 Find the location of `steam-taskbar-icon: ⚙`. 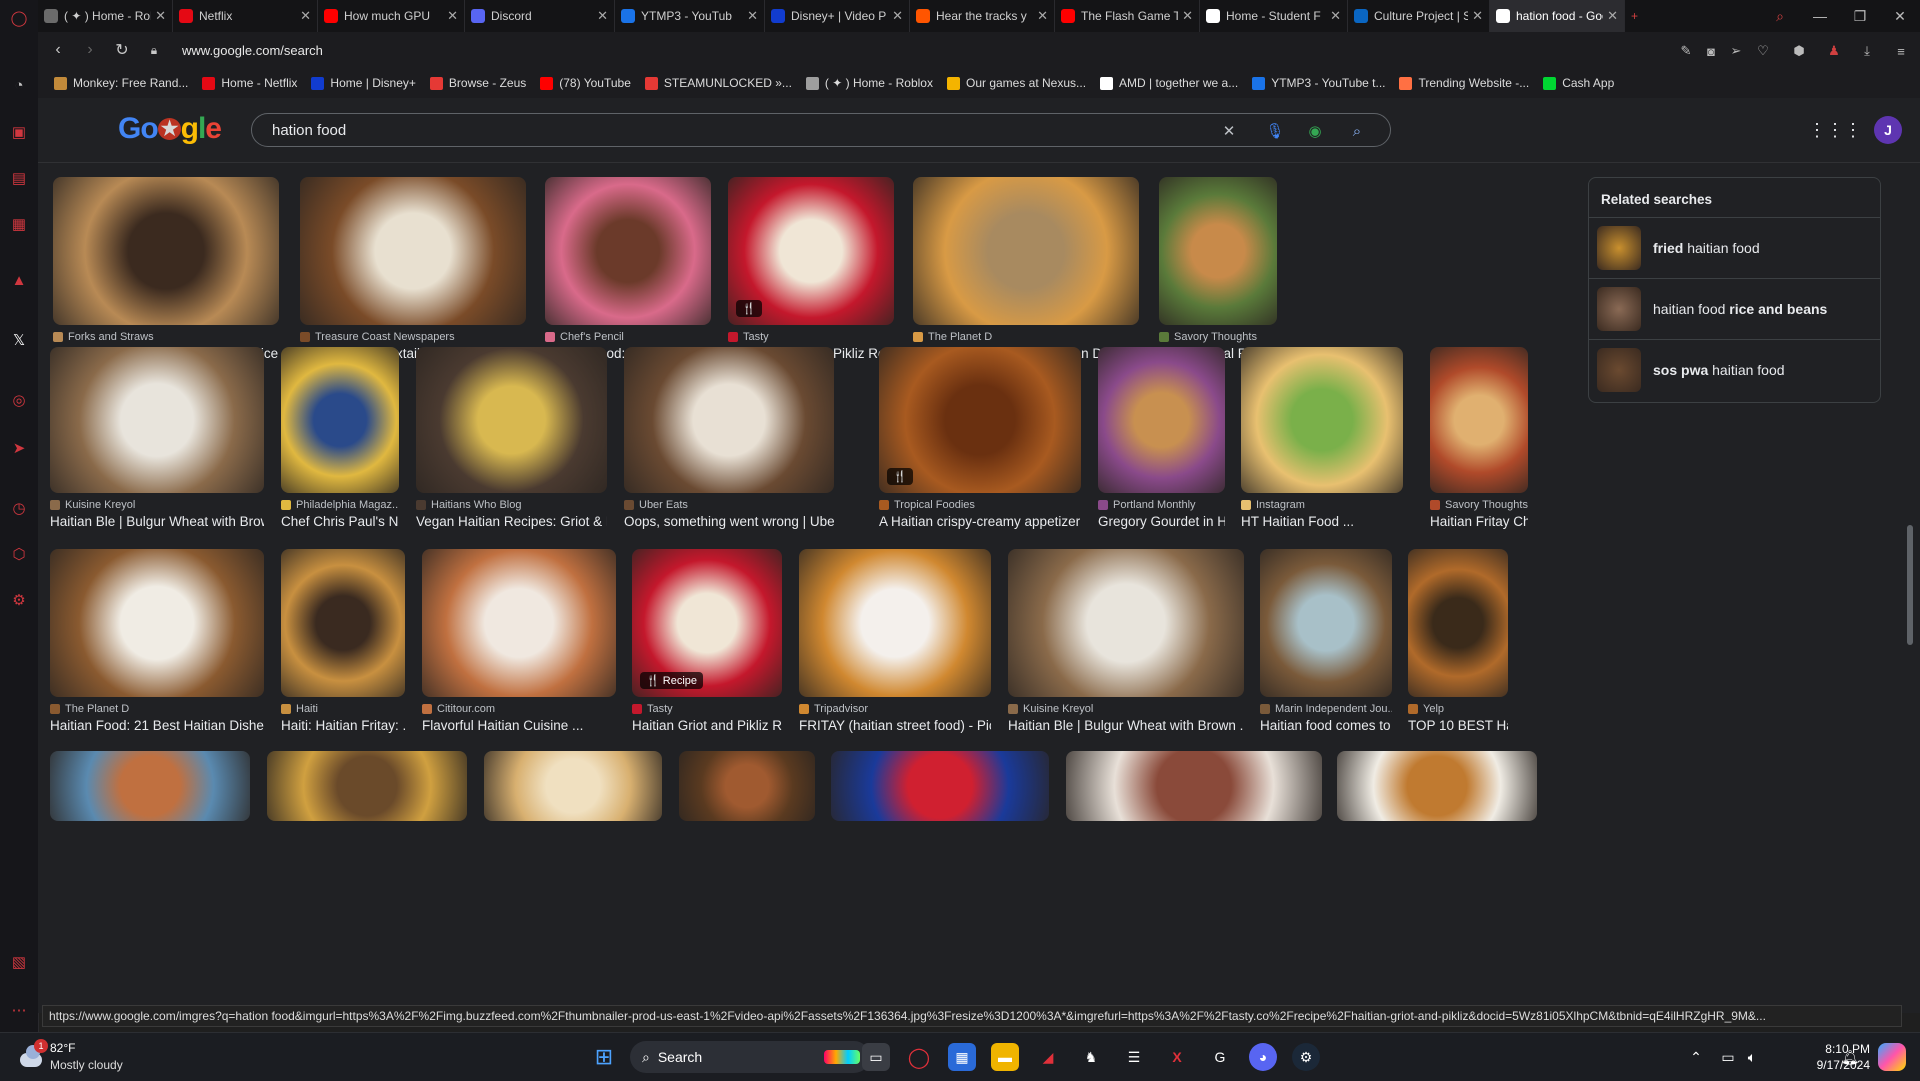

steam-taskbar-icon: ⚙ is located at coordinates (1306, 1057).